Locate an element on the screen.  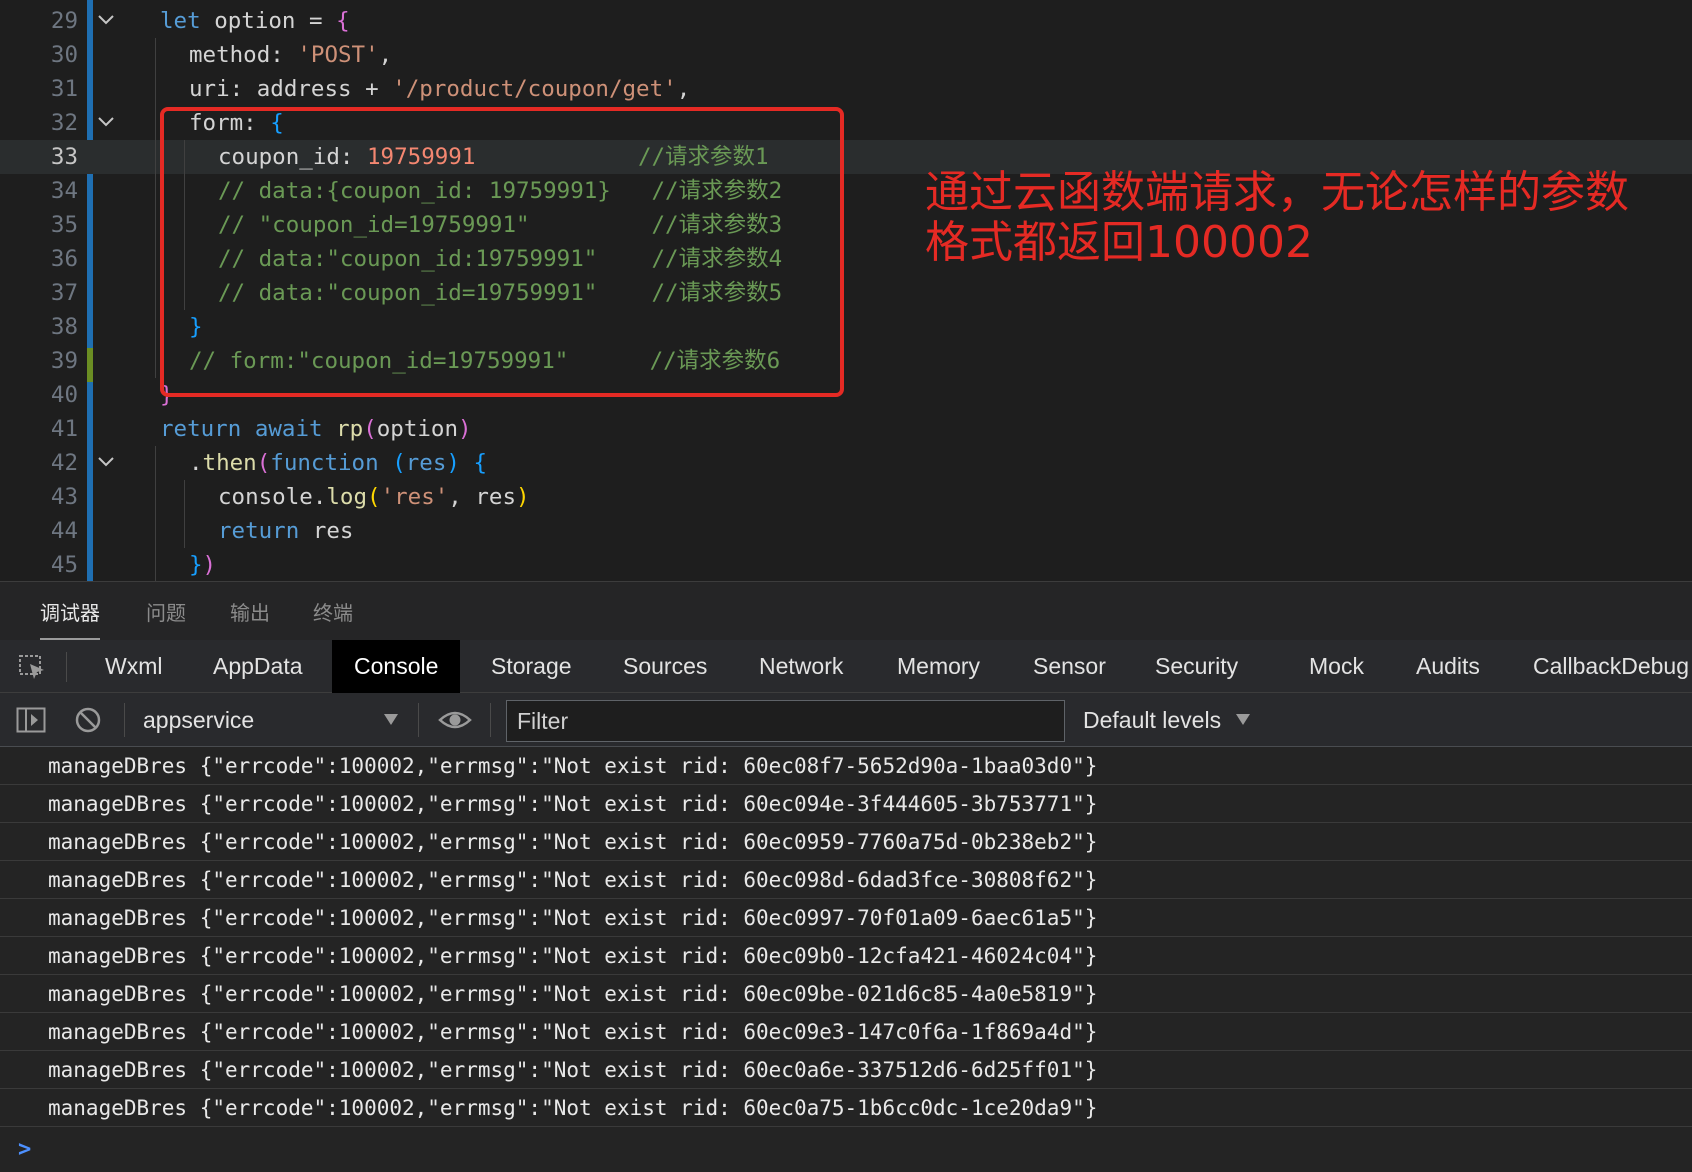
code-line: 30 method: 'POST', is located at coordinates (846, 55).